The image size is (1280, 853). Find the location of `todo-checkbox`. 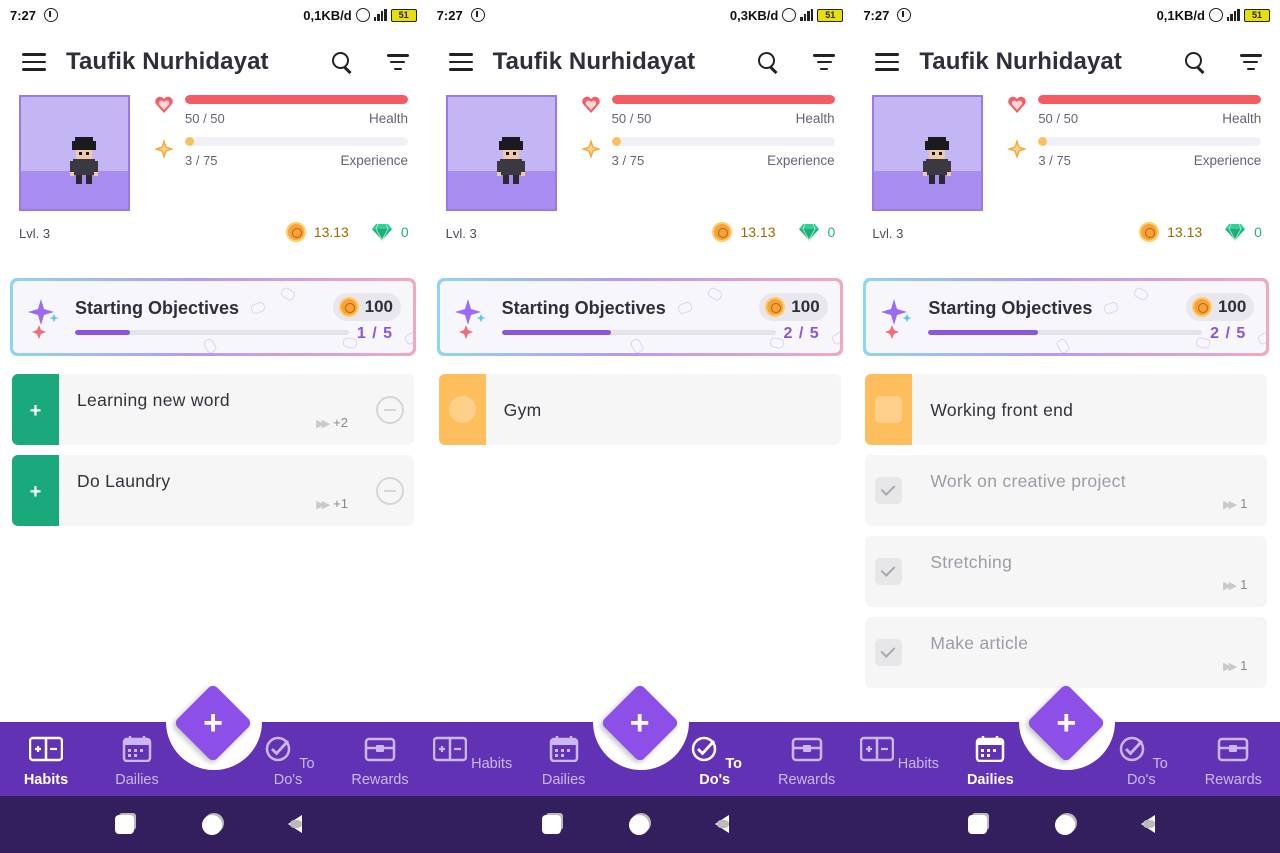

todo-checkbox is located at coordinates (462, 409).